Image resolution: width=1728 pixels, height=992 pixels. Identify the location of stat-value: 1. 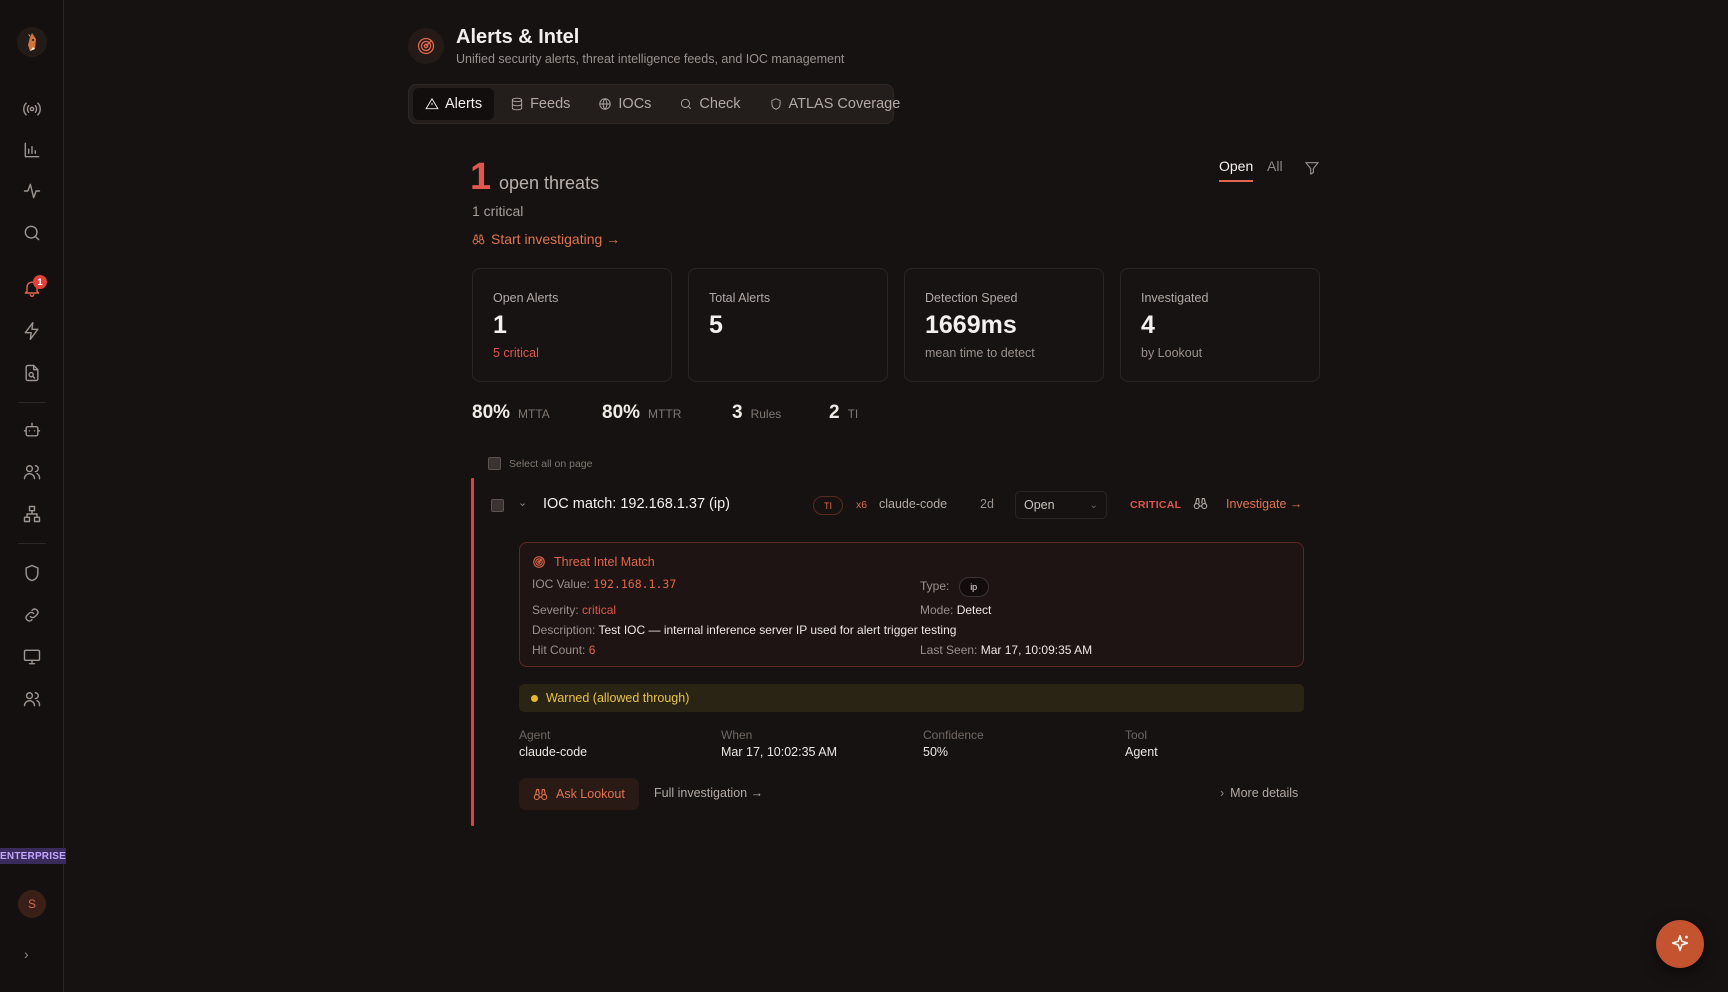
(500, 325).